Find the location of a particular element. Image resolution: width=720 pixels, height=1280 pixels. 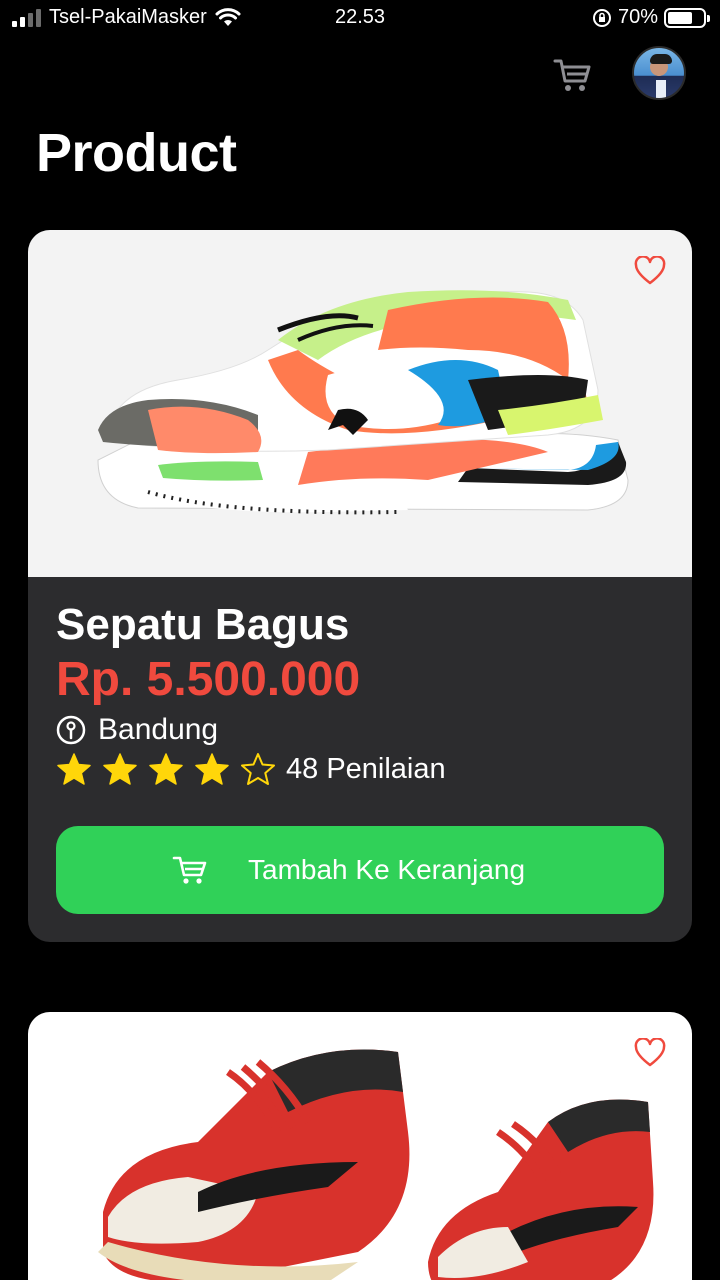

status-bar: Tsel-PakaiMasker 22.53 70% is located at coordinates (360, 19).